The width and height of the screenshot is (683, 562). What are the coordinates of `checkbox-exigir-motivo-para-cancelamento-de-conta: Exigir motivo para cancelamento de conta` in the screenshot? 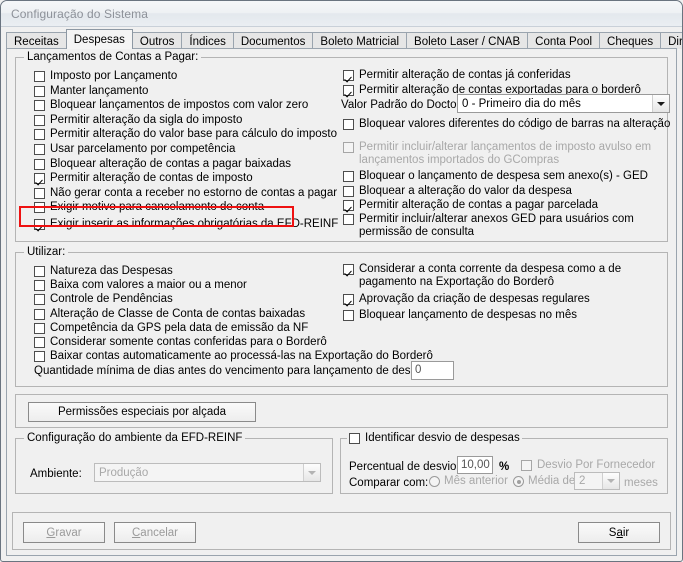 It's located at (149, 207).